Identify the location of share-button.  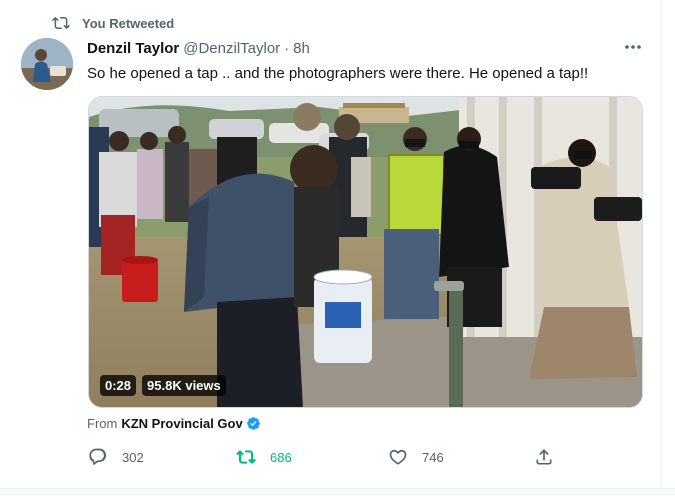
(544, 457).